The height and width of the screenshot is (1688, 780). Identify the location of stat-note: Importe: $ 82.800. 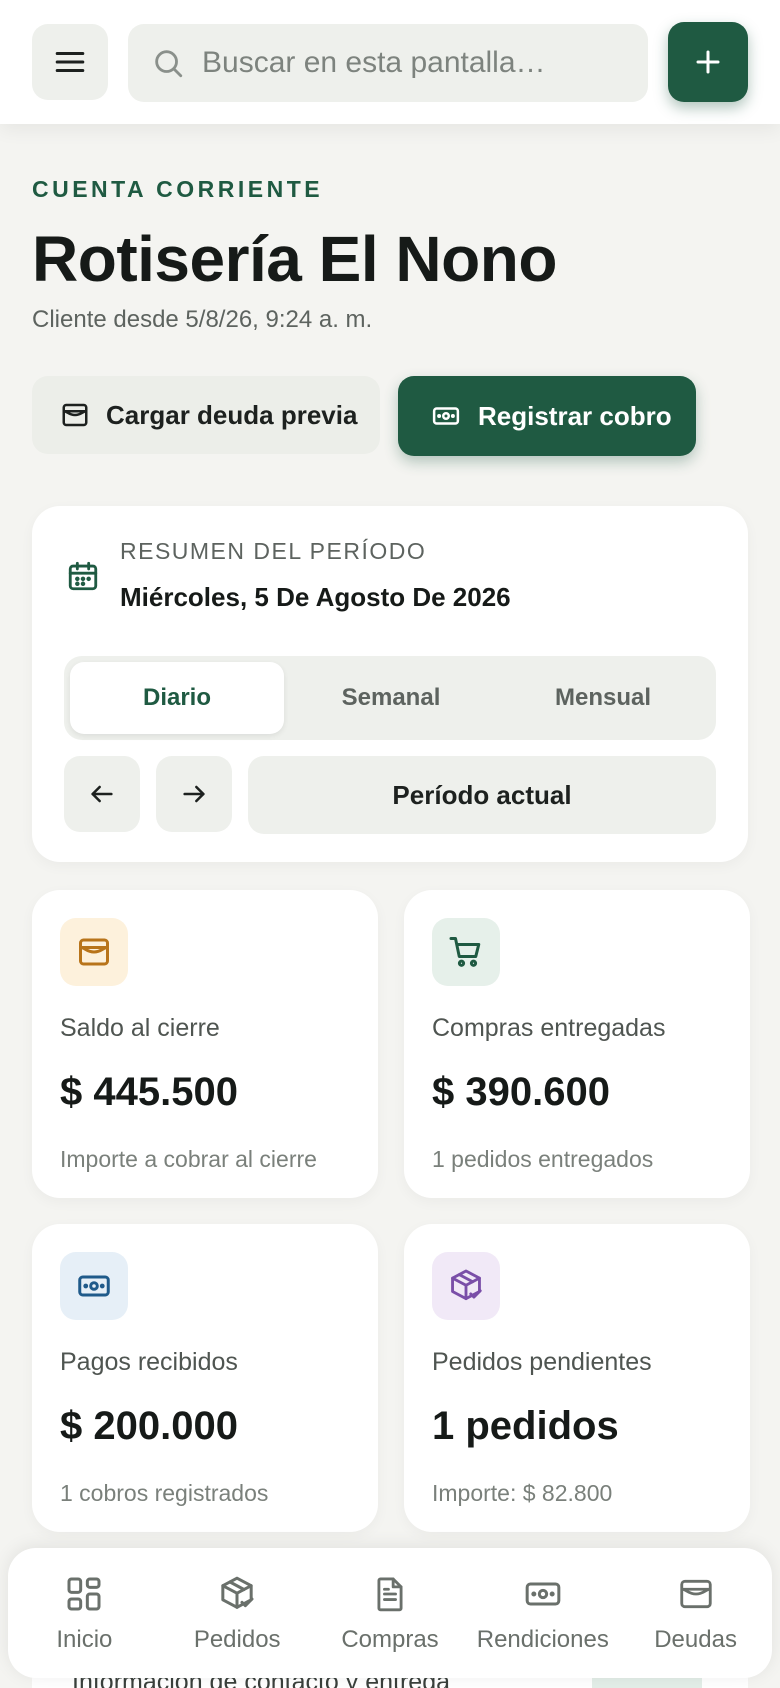
(522, 1493).